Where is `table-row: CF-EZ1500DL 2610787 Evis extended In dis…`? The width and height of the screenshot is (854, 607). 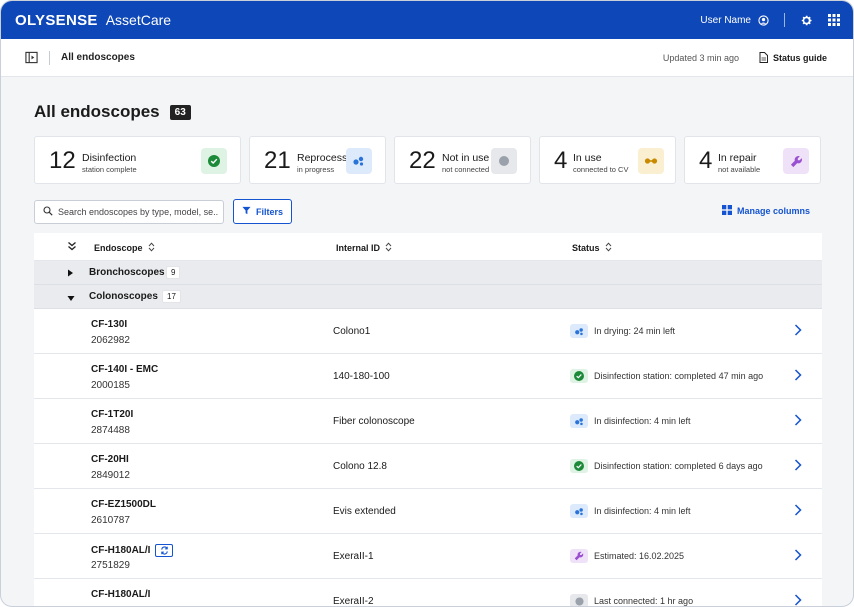 table-row: CF-EZ1500DL 2610787 Evis extended In dis… is located at coordinates (428, 511).